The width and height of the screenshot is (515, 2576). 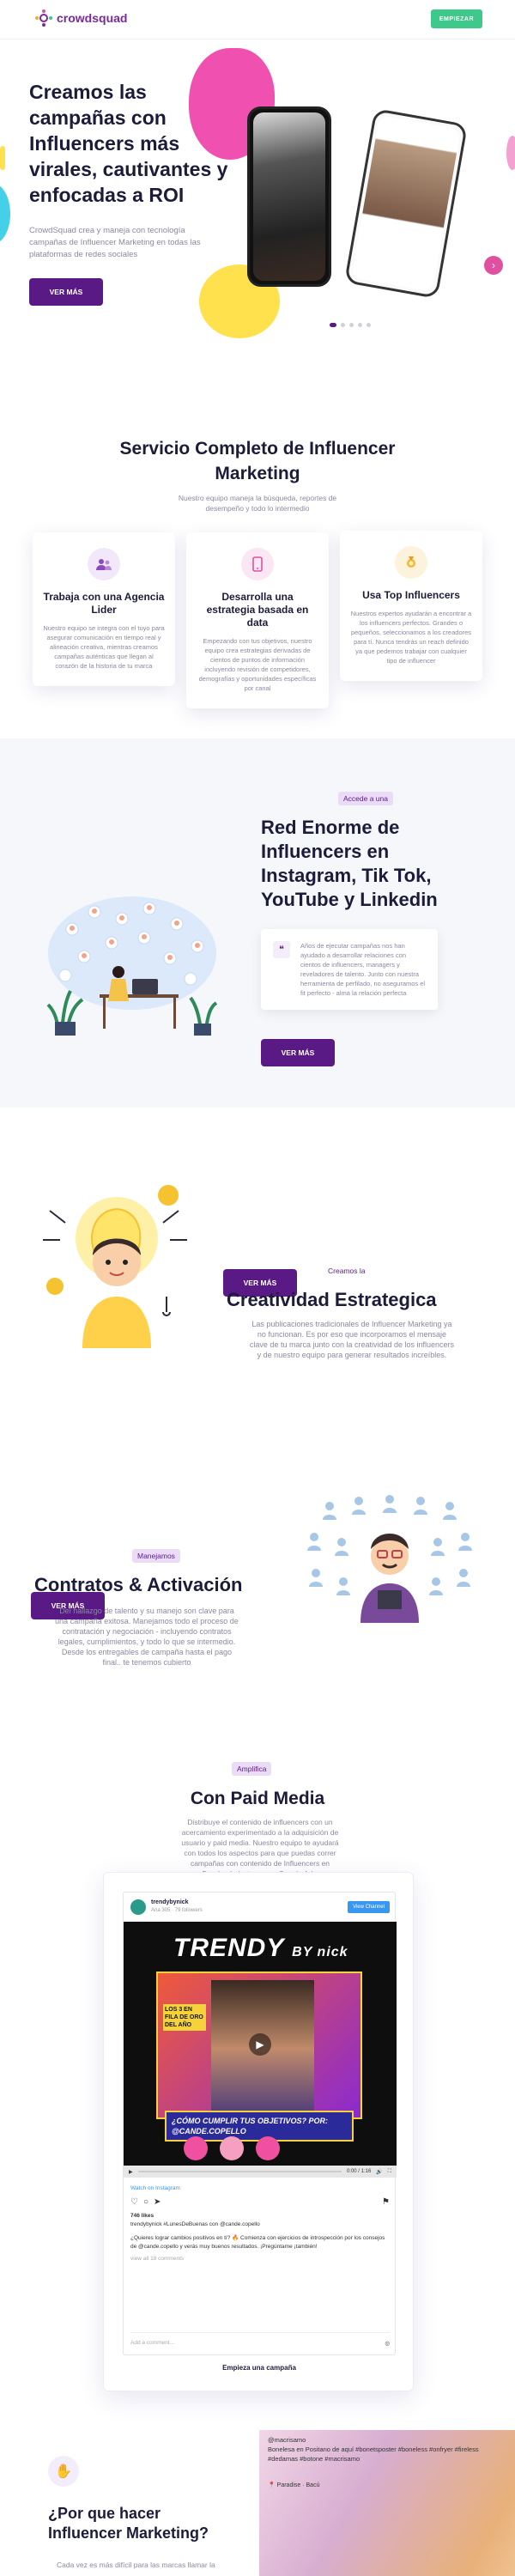 What do you see at coordinates (184, 2018) in the screenshot?
I see `cover-text: LOS 3 EN FILA DE ORO DEL AÑO` at bounding box center [184, 2018].